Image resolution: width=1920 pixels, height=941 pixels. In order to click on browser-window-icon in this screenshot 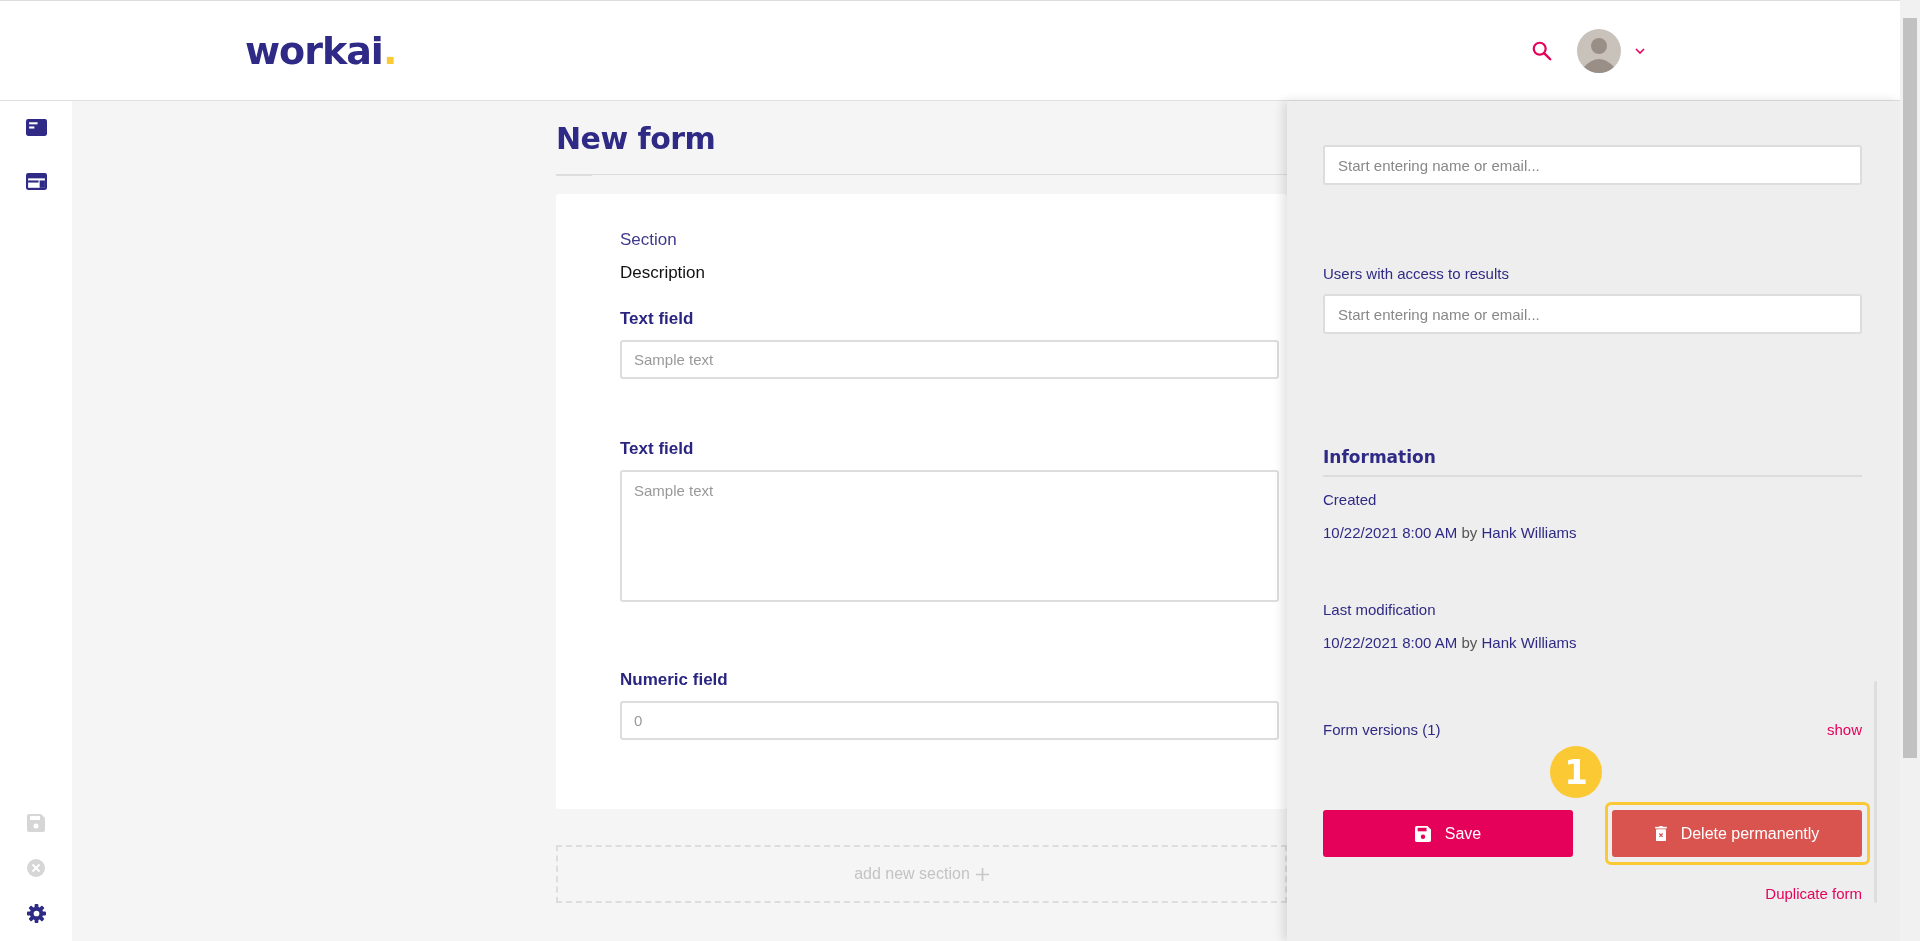, I will do `click(36, 181)`.